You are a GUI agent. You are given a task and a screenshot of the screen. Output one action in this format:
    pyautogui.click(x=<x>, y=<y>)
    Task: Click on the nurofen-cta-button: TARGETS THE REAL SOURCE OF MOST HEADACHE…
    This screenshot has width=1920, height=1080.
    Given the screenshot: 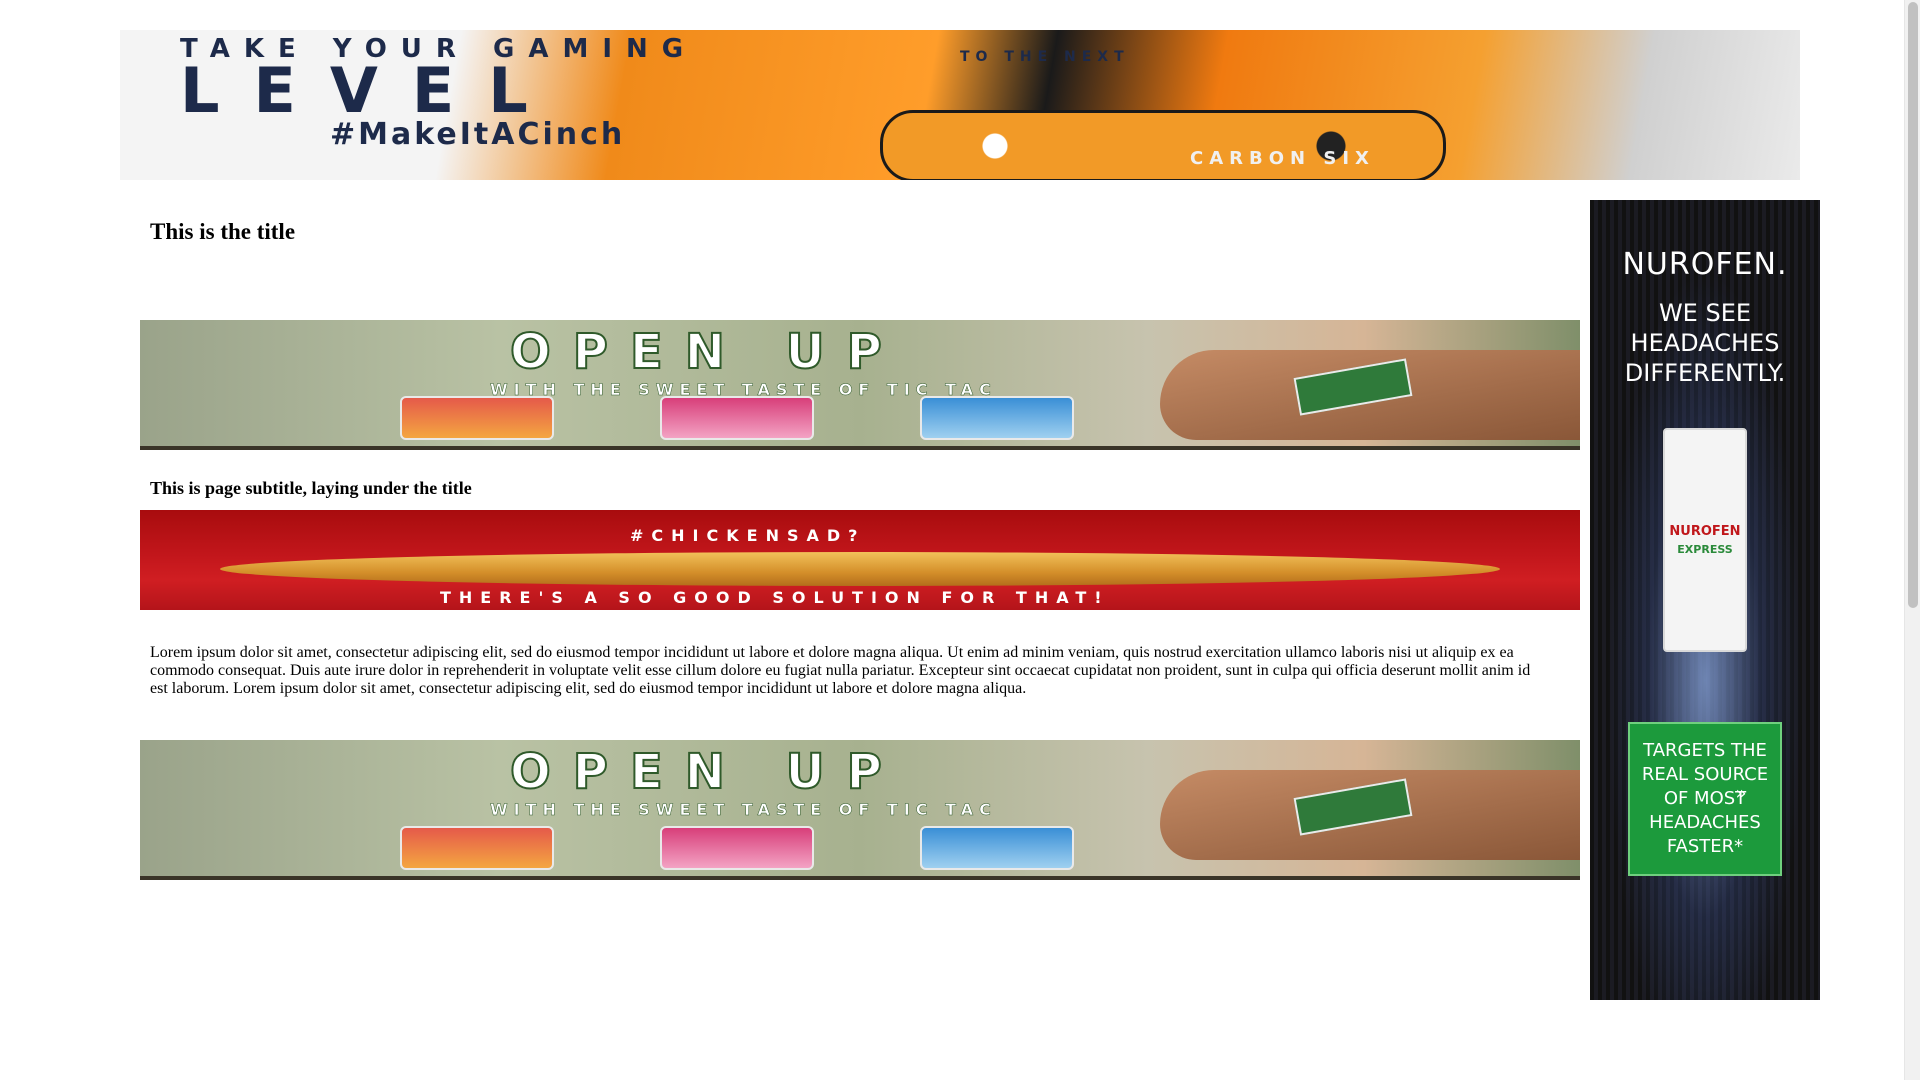 What is the action you would take?
    pyautogui.click(x=1705, y=799)
    